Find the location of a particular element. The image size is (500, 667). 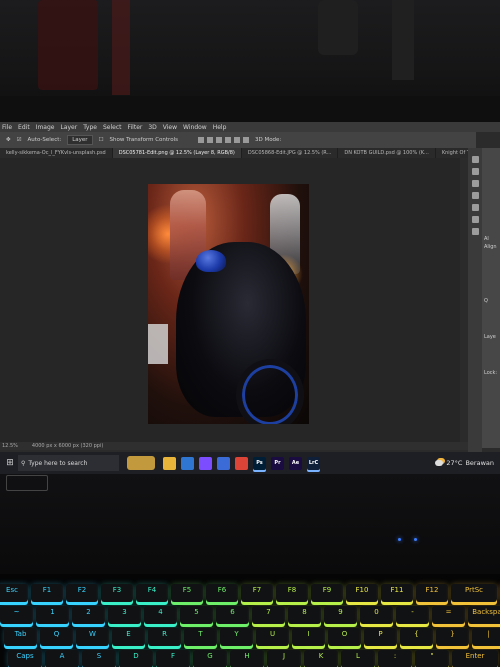

pen-icon is located at coordinates (475, 195).